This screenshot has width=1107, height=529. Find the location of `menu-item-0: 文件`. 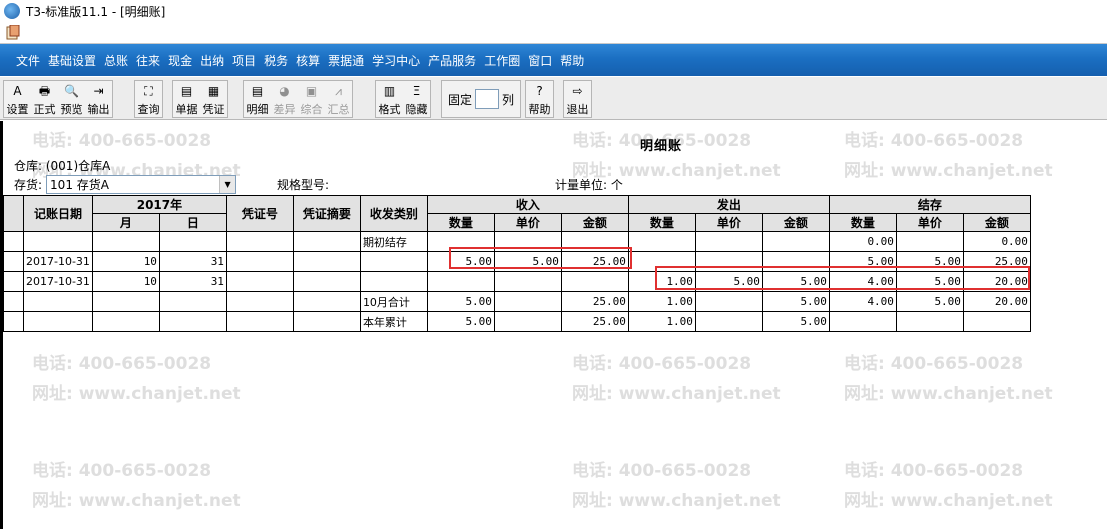

menu-item-0: 文件 is located at coordinates (28, 60).